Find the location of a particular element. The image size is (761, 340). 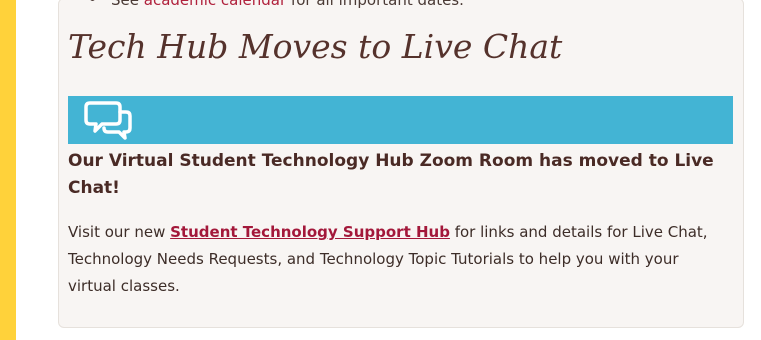

body-prefix: Visit our new is located at coordinates (119, 232).